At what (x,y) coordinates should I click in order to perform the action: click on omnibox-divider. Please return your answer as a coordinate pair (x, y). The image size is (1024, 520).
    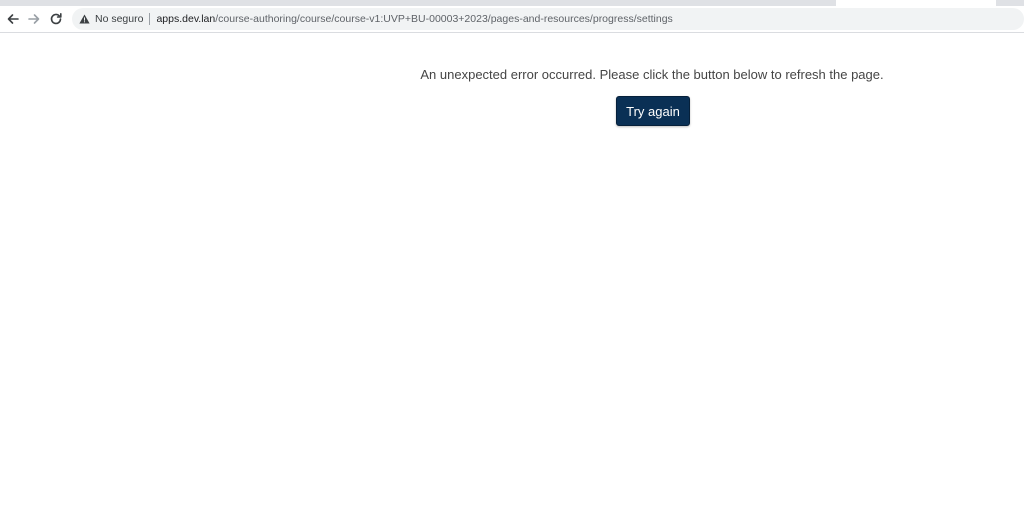
    Looking at the image, I should click on (150, 19).